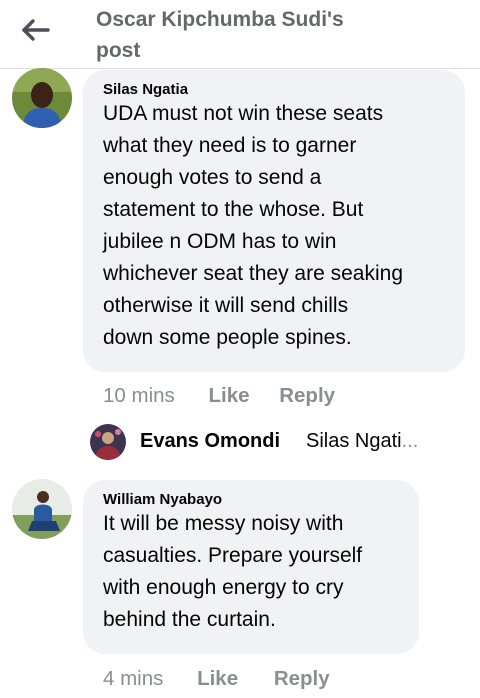 The width and height of the screenshot is (480, 698). I want to click on comment-line: with enough energy to cry, so click(223, 587).